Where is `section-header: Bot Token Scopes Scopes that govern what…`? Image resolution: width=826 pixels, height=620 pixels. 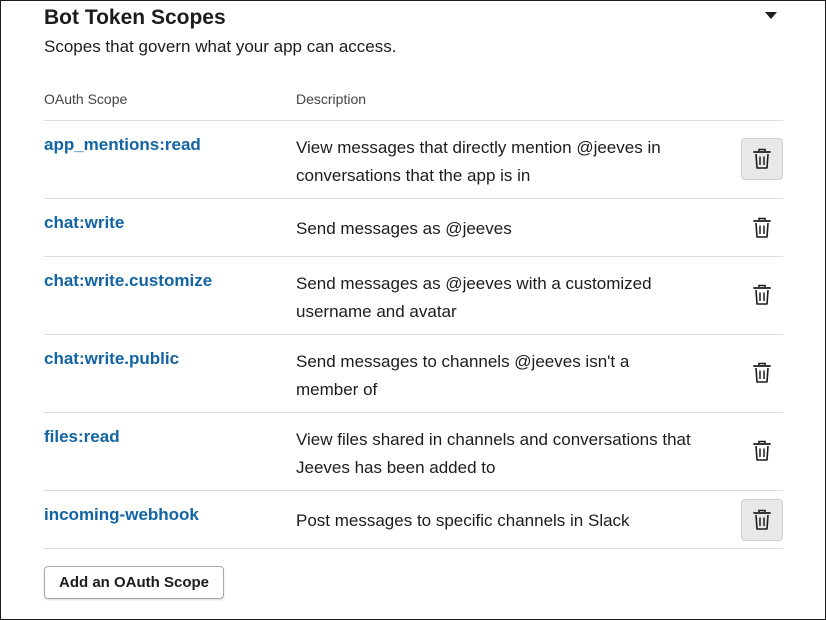
section-header: Bot Token Scopes Scopes that govern what… is located at coordinates (414, 31).